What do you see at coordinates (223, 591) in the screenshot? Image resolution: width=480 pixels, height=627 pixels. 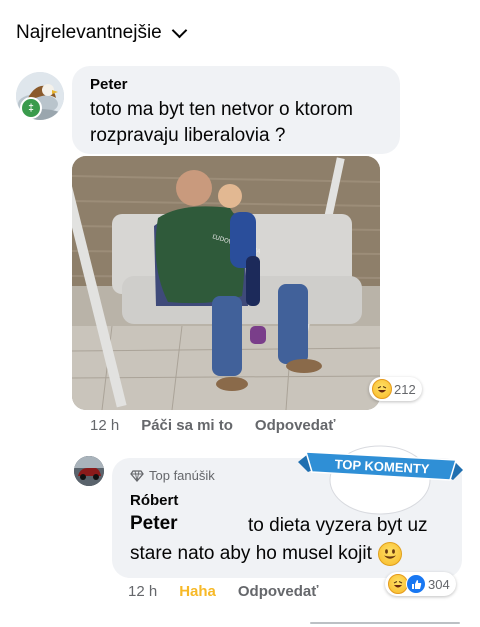 I see `reply-actions: 12 h Haha Odpovedať` at bounding box center [223, 591].